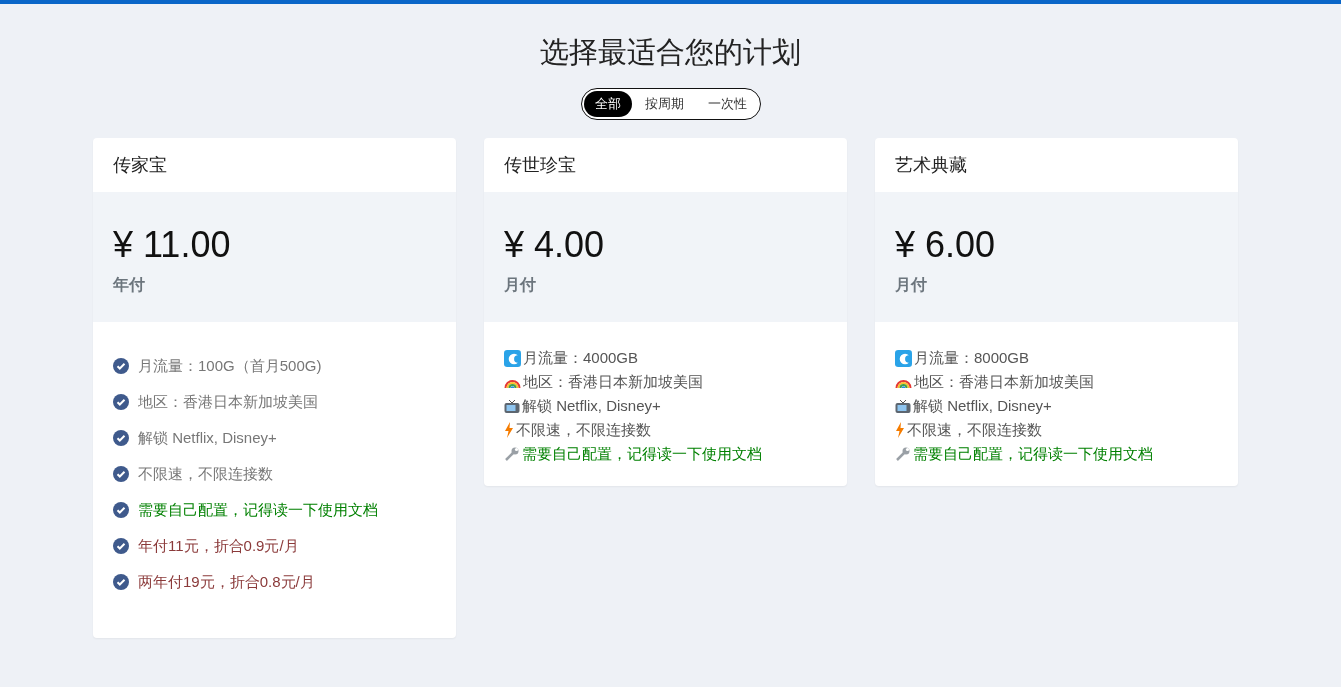  Describe the element at coordinates (218, 546) in the screenshot. I see `feature-text: 年付11元，折合0.9元/月` at that location.